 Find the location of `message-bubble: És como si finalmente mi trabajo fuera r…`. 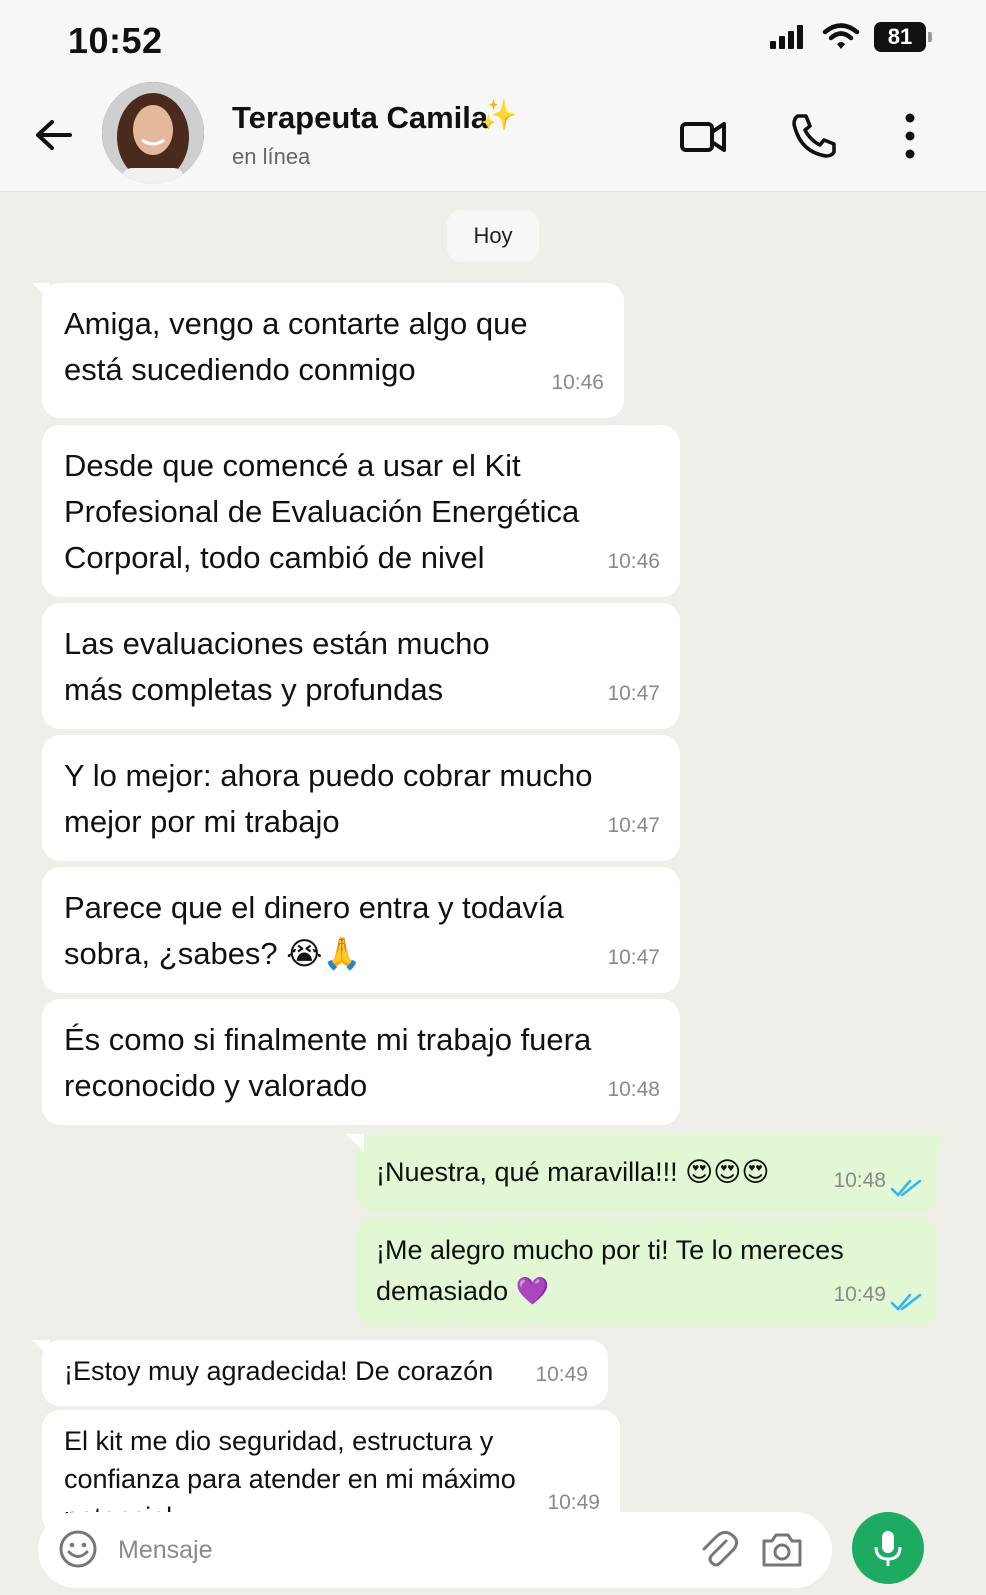

message-bubble: És como si finalmente mi trabajo fuera r… is located at coordinates (361, 1062).